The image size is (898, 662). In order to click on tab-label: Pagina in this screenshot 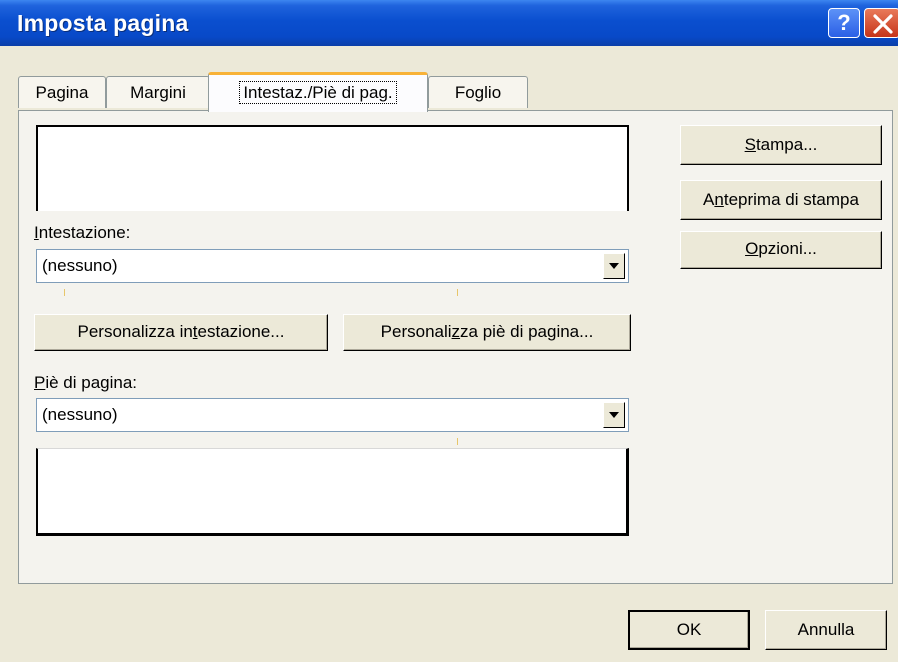, I will do `click(62, 92)`.